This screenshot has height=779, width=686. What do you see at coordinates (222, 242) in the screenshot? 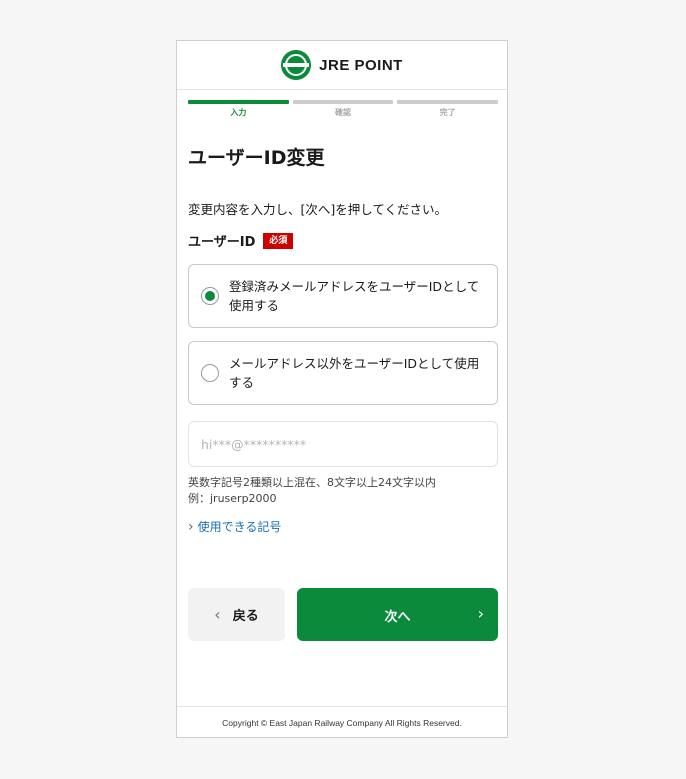
I see `user-id-label: ユーザーID` at bounding box center [222, 242].